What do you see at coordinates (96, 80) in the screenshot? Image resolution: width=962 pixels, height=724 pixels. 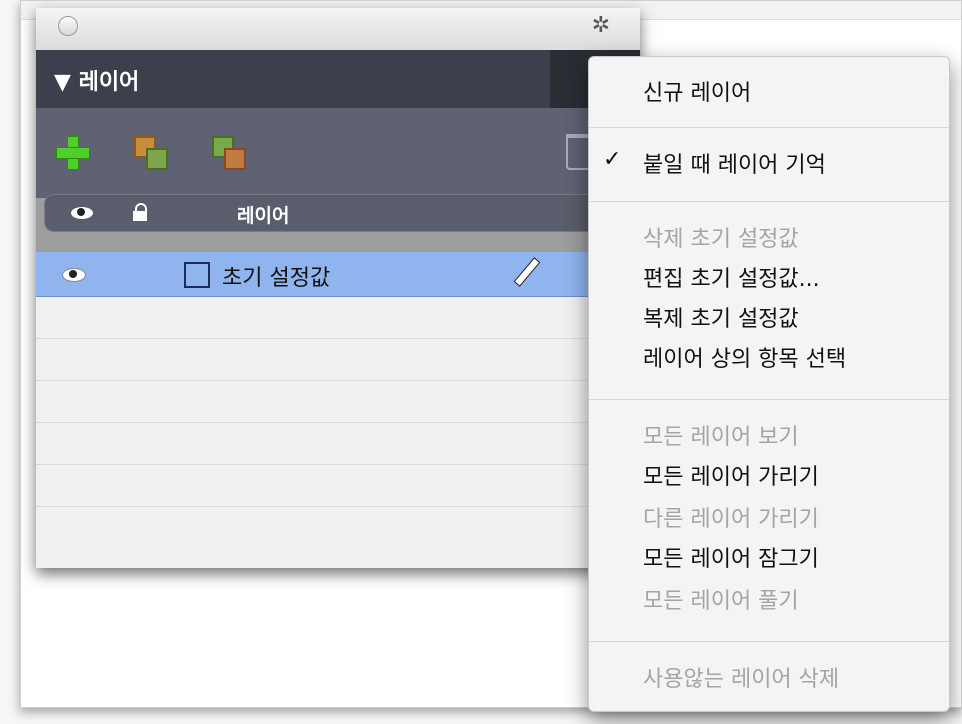 I see `panel-title: ▼ 레이어` at bounding box center [96, 80].